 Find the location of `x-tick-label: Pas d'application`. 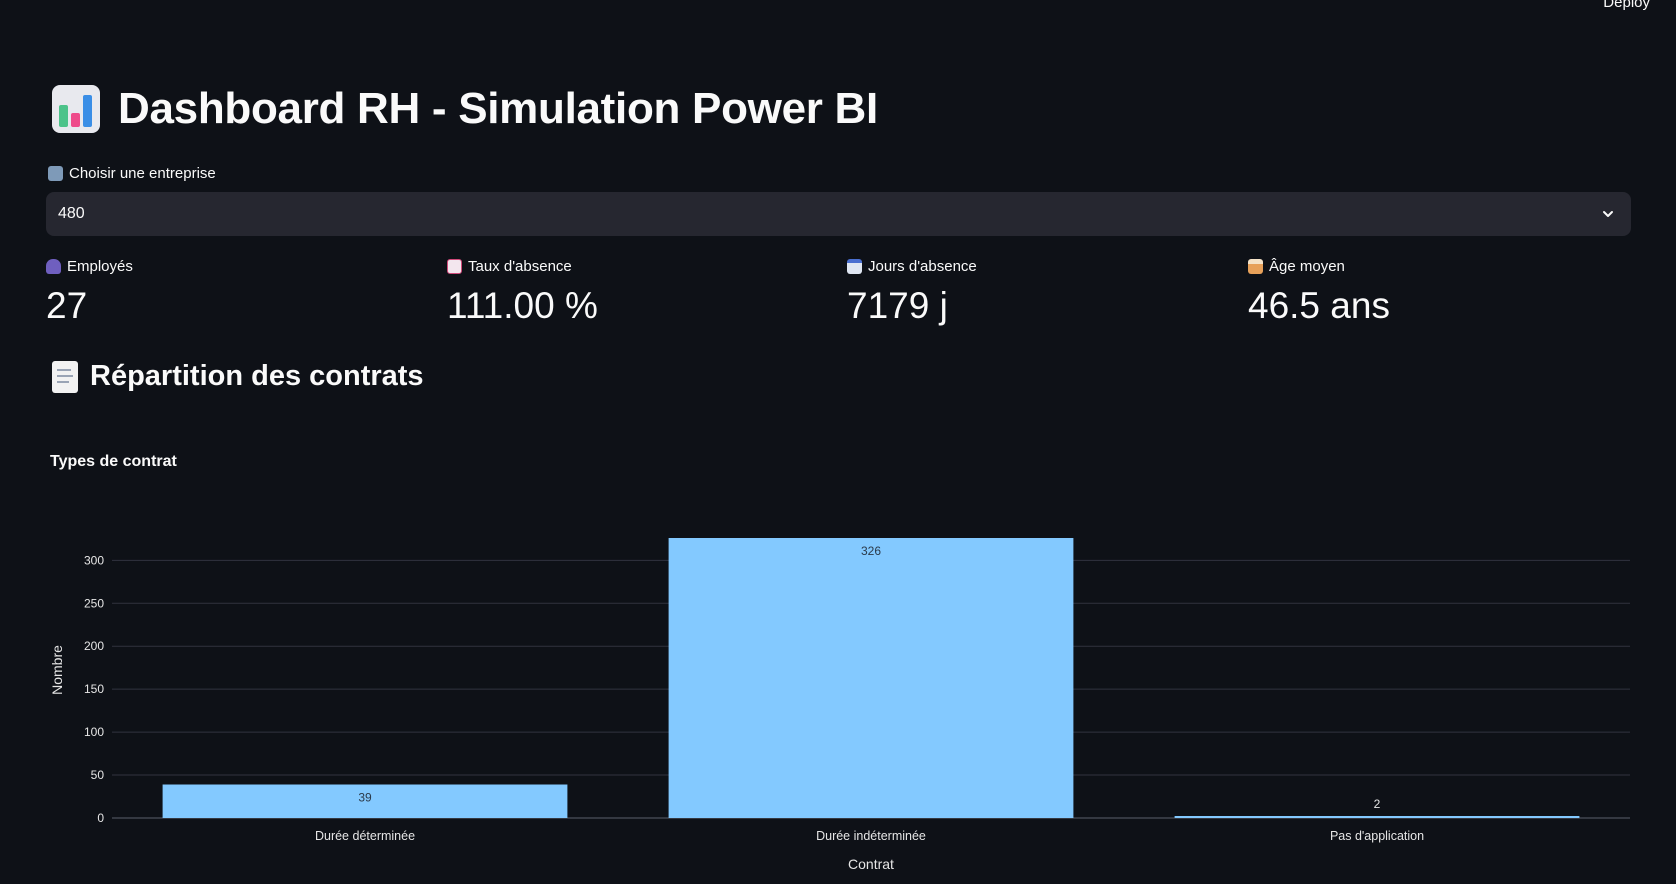

x-tick-label: Pas d'application is located at coordinates (1377, 836).